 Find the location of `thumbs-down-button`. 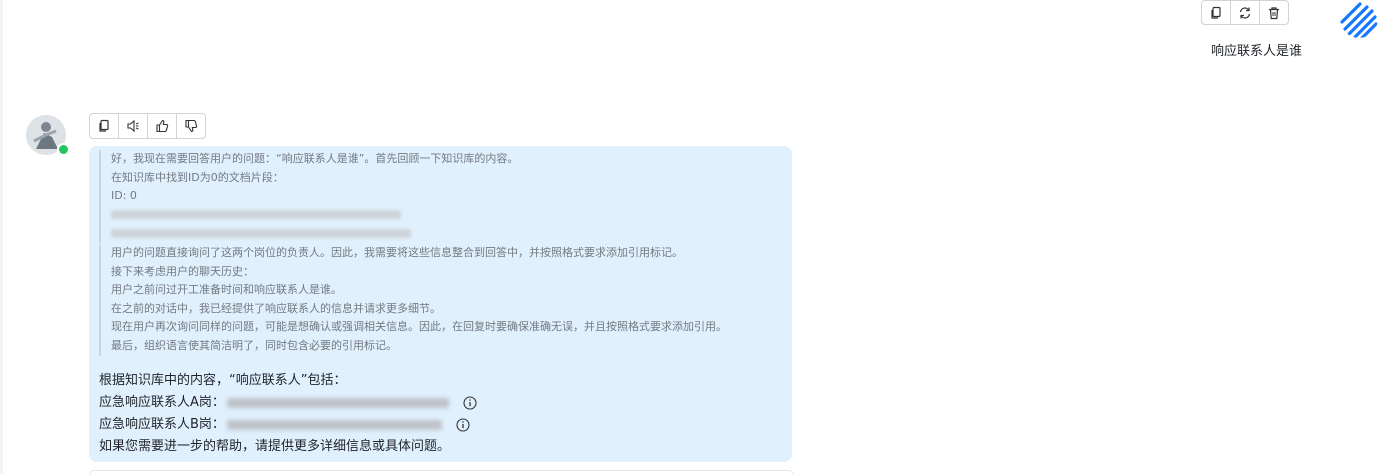

thumbs-down-button is located at coordinates (191, 126).